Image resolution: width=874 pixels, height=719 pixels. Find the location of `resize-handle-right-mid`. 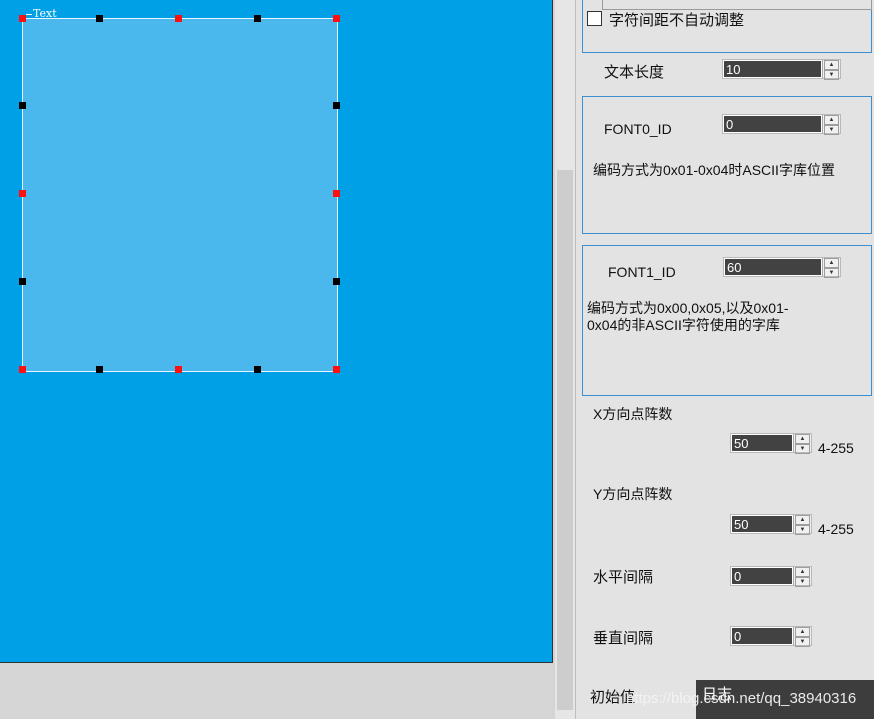

resize-handle-right-mid is located at coordinates (336, 193).